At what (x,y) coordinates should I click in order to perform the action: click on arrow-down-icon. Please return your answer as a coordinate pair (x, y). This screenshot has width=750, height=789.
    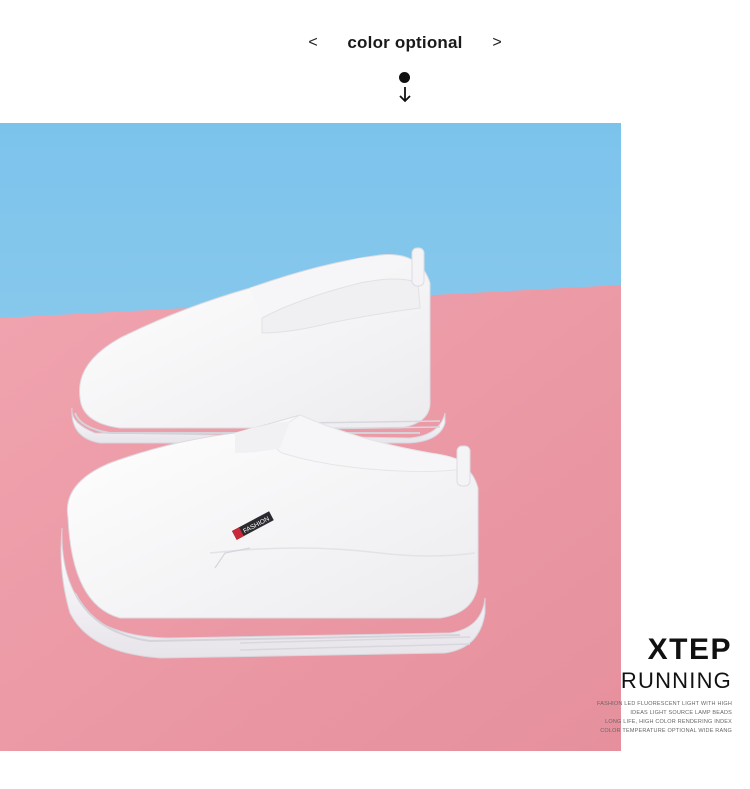
    Looking at the image, I should click on (405, 95).